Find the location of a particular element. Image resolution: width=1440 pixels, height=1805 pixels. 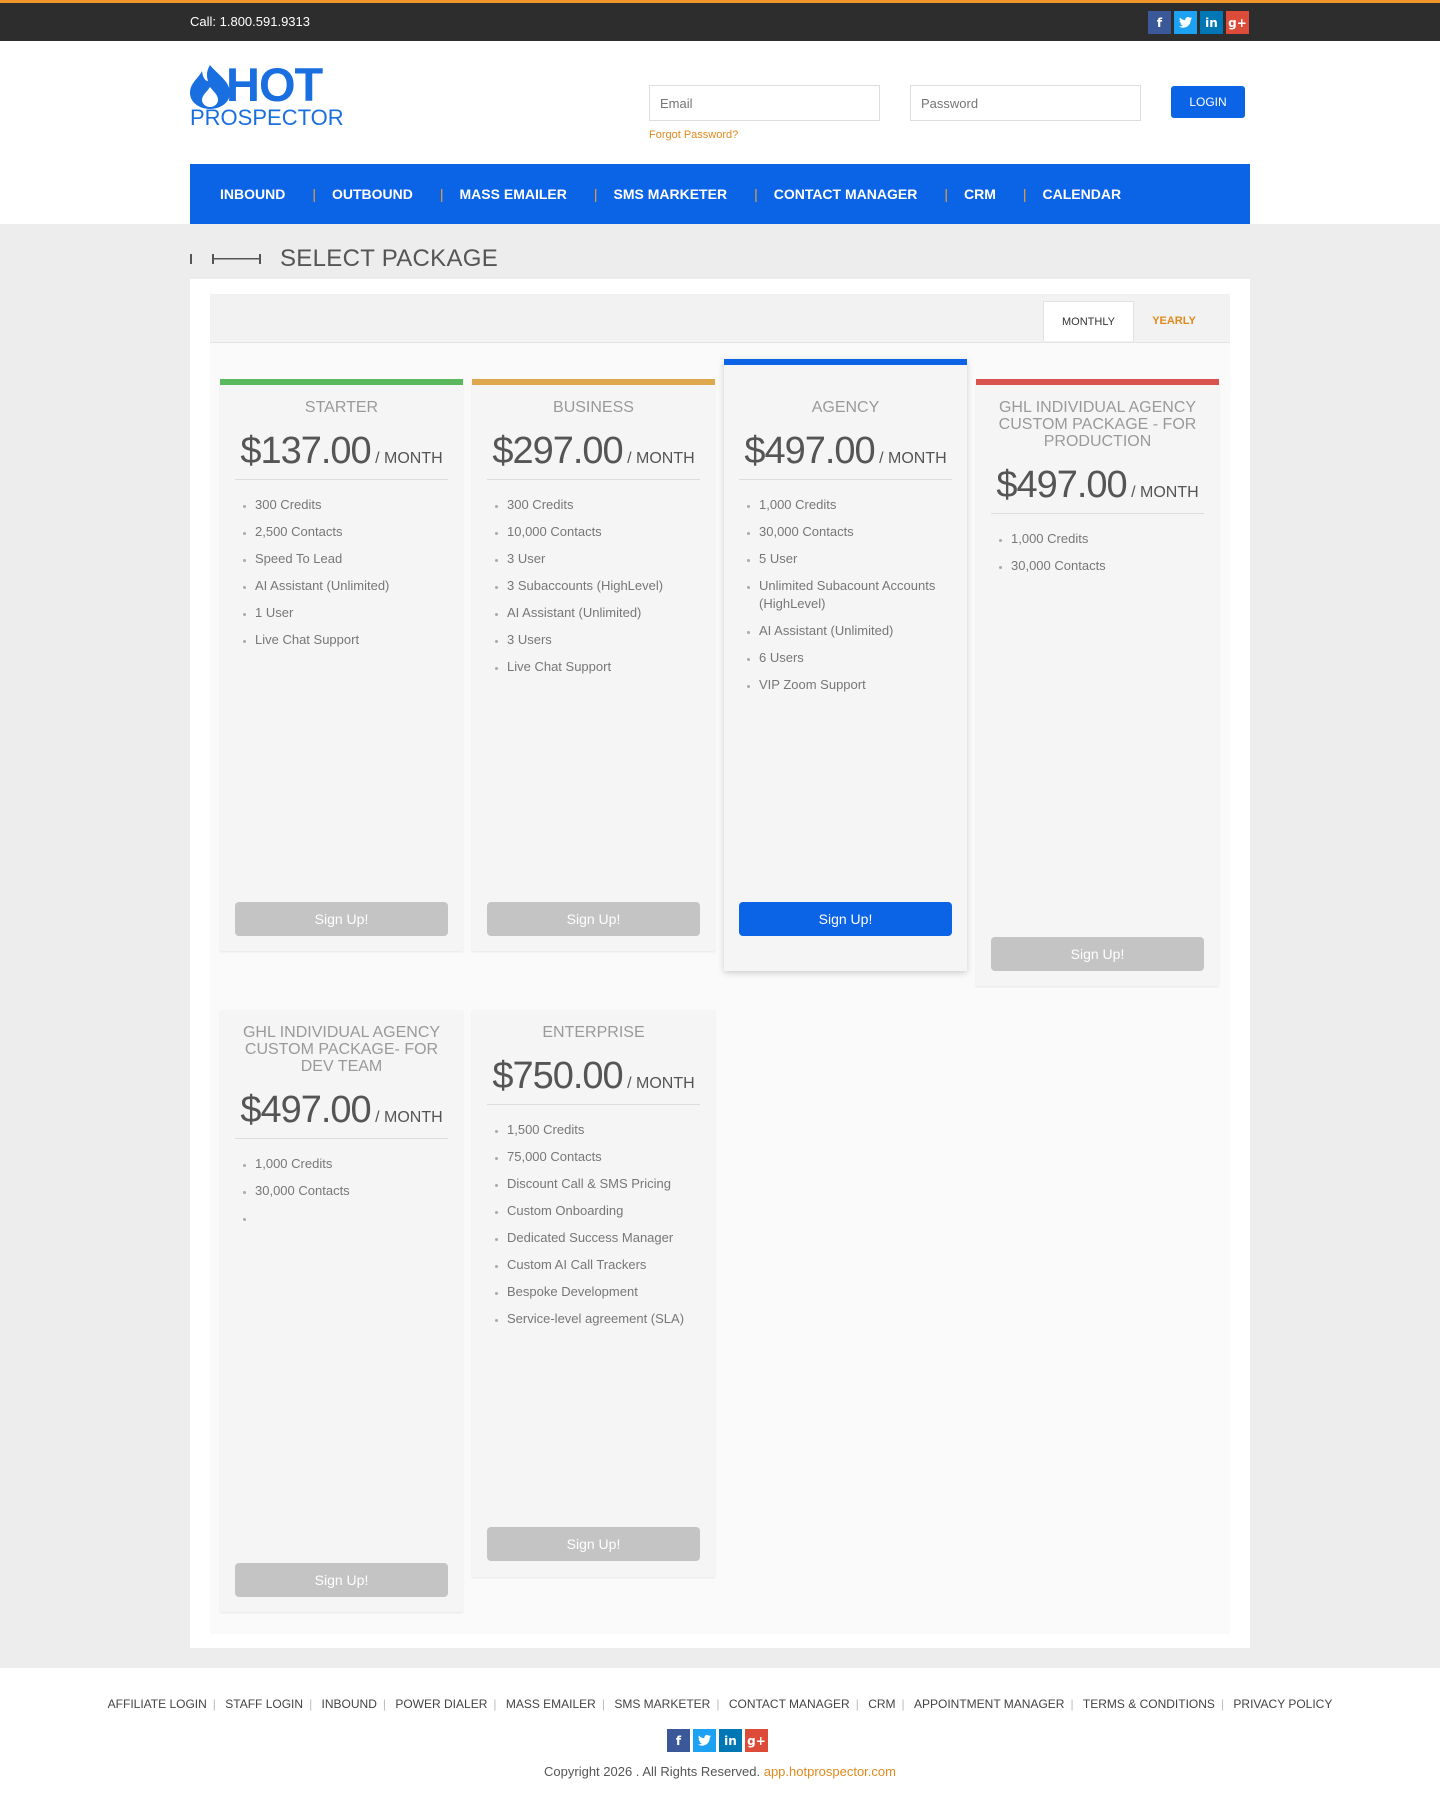

feature-item: 6 Users is located at coordinates (853, 658).